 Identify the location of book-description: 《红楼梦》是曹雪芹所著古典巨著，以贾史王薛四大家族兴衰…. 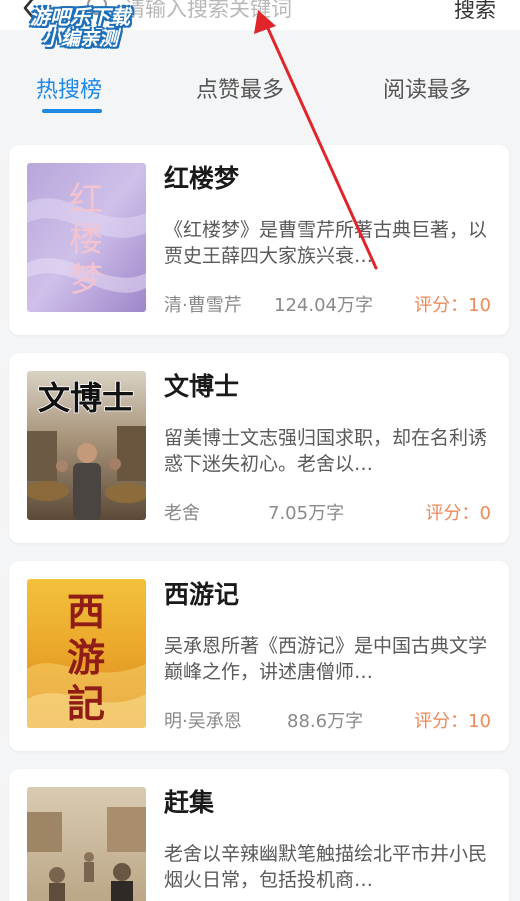
(326, 243).